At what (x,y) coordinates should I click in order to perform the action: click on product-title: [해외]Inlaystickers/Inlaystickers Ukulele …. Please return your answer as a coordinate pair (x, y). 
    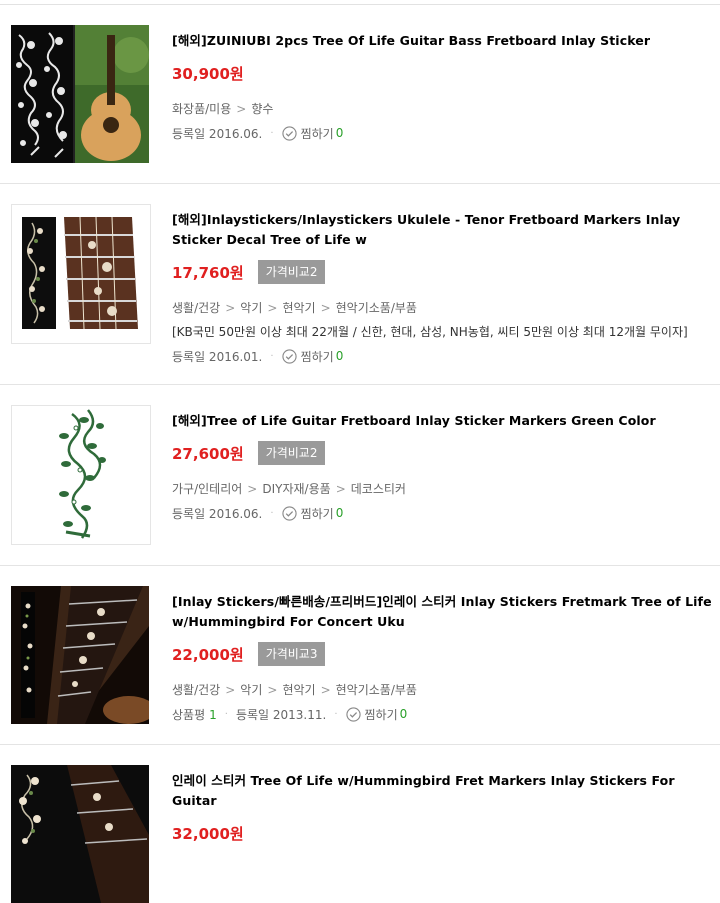
    Looking at the image, I should click on (443, 230).